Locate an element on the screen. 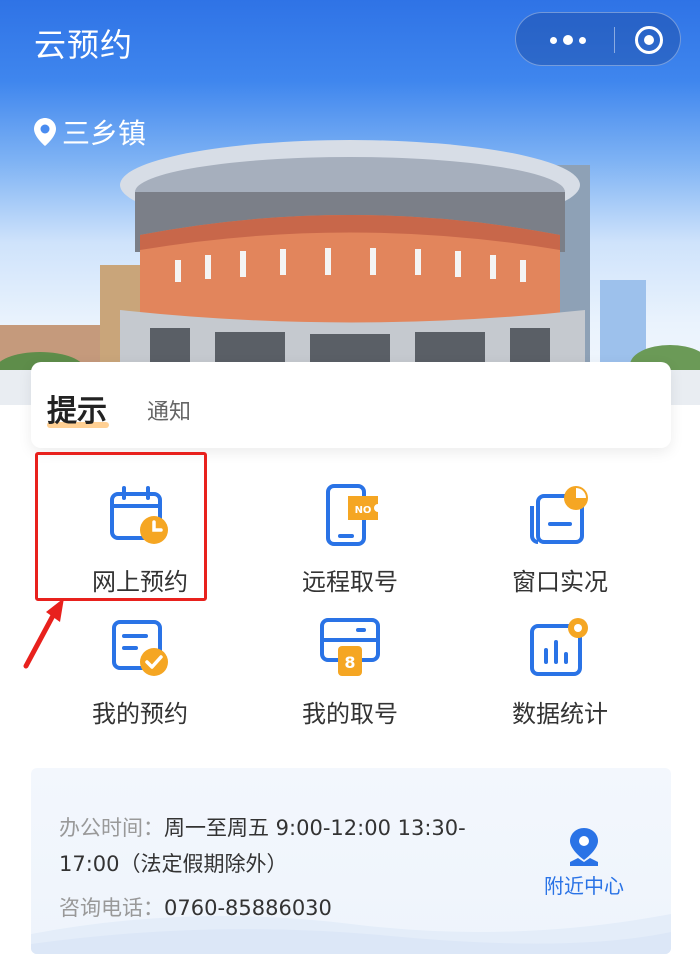 This screenshot has width=700, height=970. nearby-center-button: 附近中心 is located at coordinates (584, 866).